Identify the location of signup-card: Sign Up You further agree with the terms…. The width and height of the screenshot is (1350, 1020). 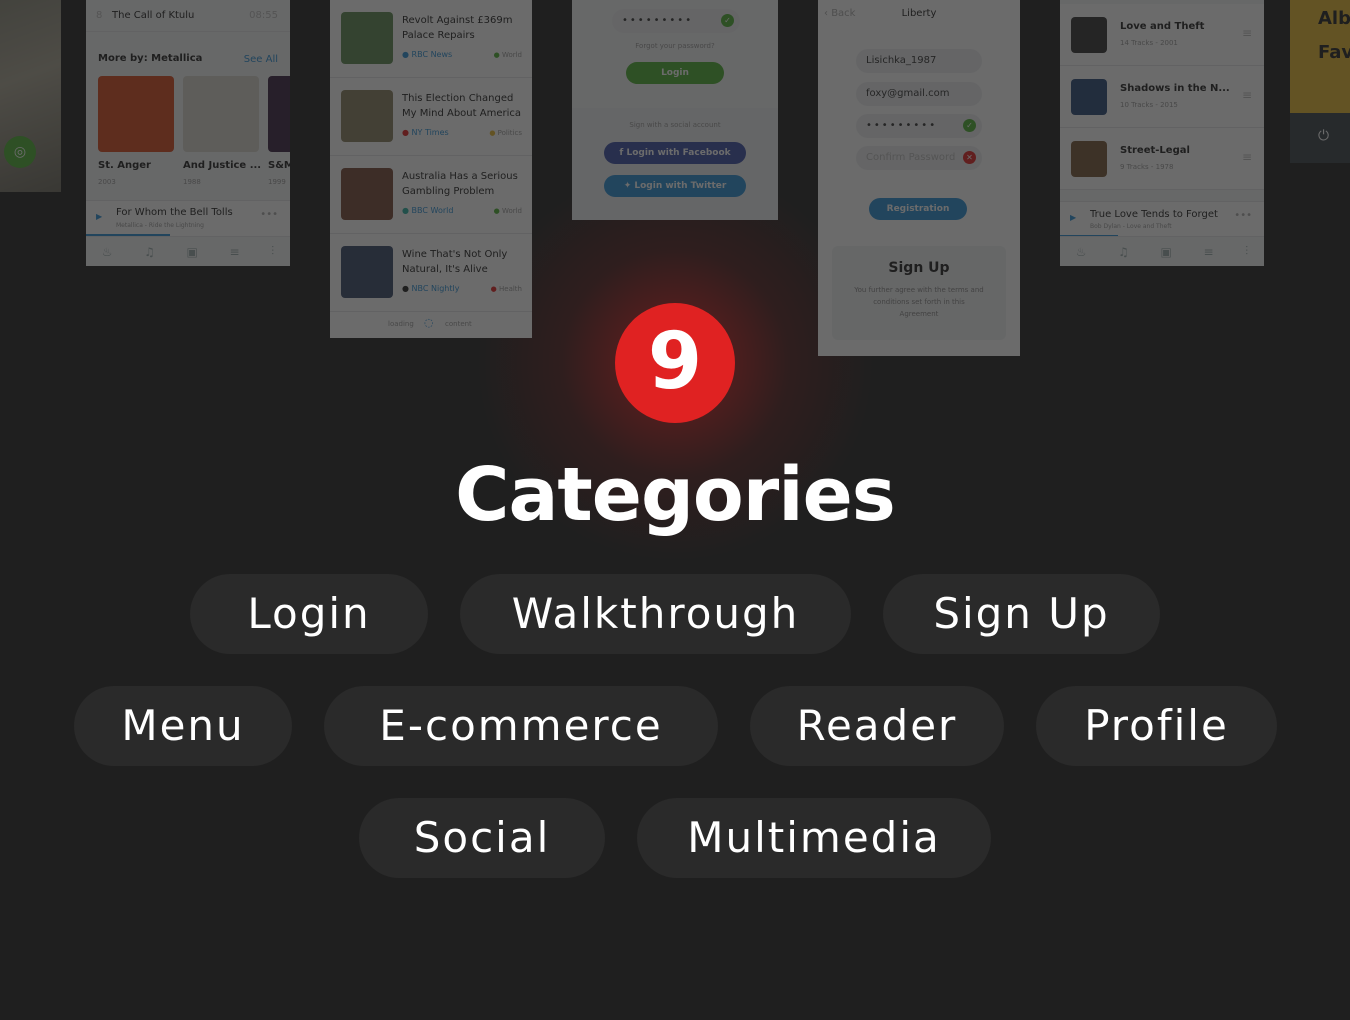
(919, 293).